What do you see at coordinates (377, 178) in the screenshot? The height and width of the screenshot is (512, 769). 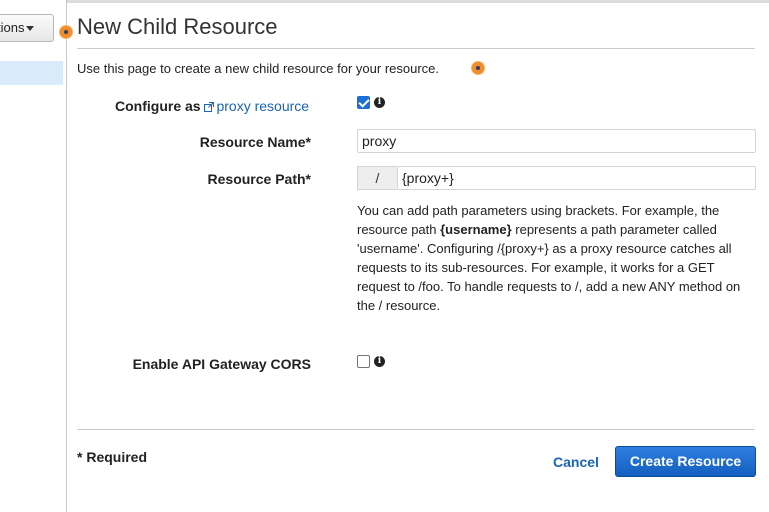 I see `resource-path-prefix: /` at bounding box center [377, 178].